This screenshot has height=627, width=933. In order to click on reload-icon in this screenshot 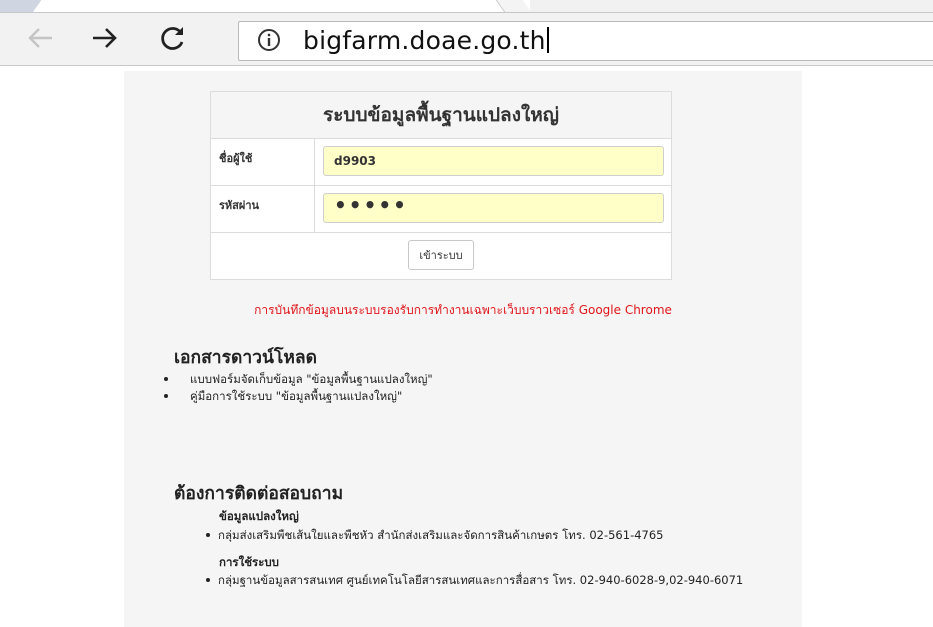, I will do `click(172, 38)`.